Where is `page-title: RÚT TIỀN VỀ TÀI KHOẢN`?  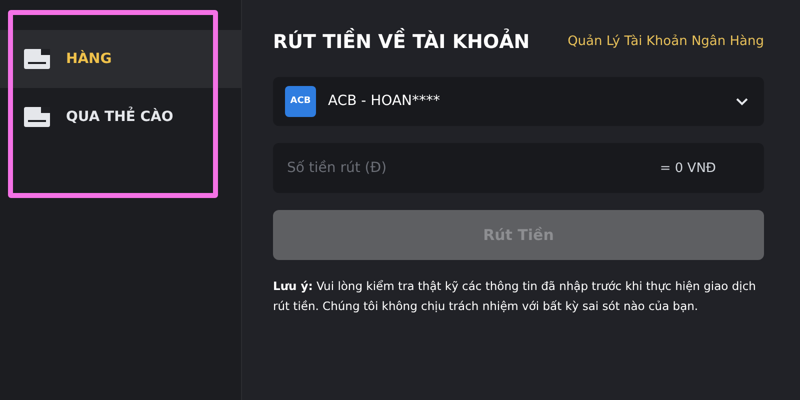 page-title: RÚT TIỀN VỀ TÀI KHOẢN is located at coordinates (401, 42).